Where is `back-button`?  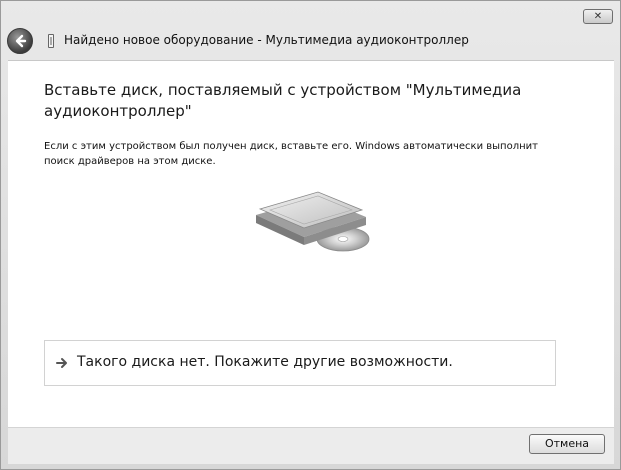 back-button is located at coordinates (20, 41).